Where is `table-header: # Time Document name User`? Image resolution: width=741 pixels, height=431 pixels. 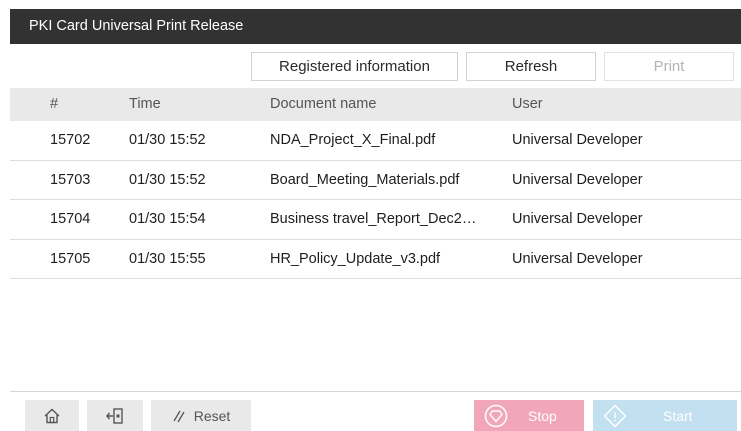
table-header: # Time Document name User is located at coordinates (375, 104).